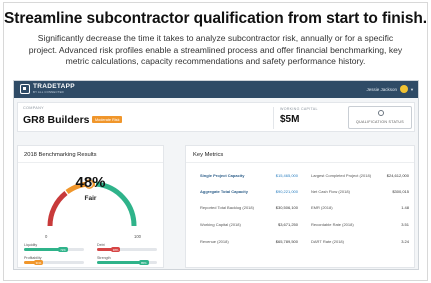 The height and width of the screenshot is (283, 431). Describe the element at coordinates (380, 117) in the screenshot. I see `qualification-status-button: QUALIFICATION STATUS` at that location.